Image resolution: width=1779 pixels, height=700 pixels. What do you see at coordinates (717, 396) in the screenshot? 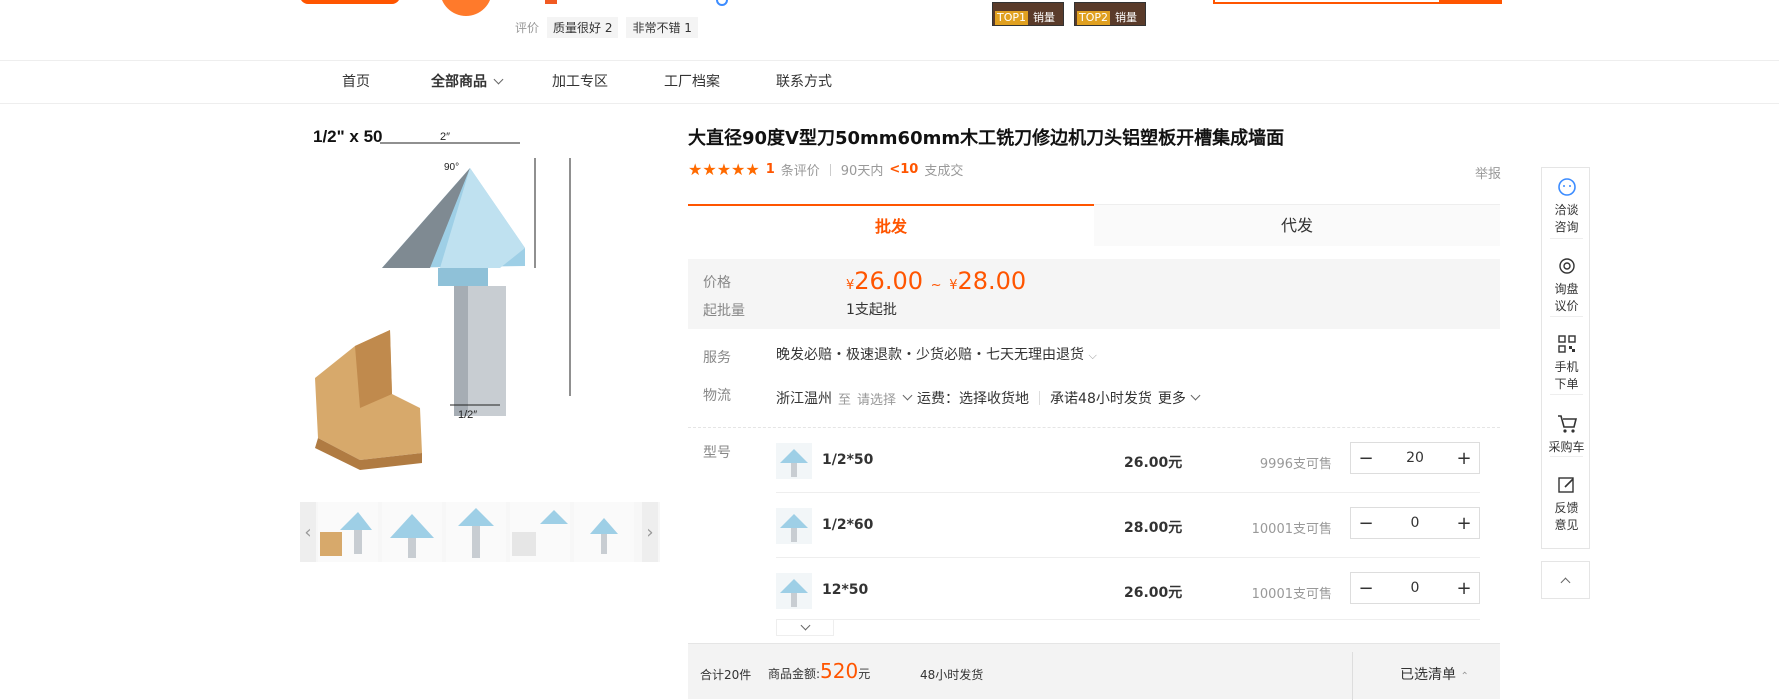
I see `logistics-label: 物流` at bounding box center [717, 396].